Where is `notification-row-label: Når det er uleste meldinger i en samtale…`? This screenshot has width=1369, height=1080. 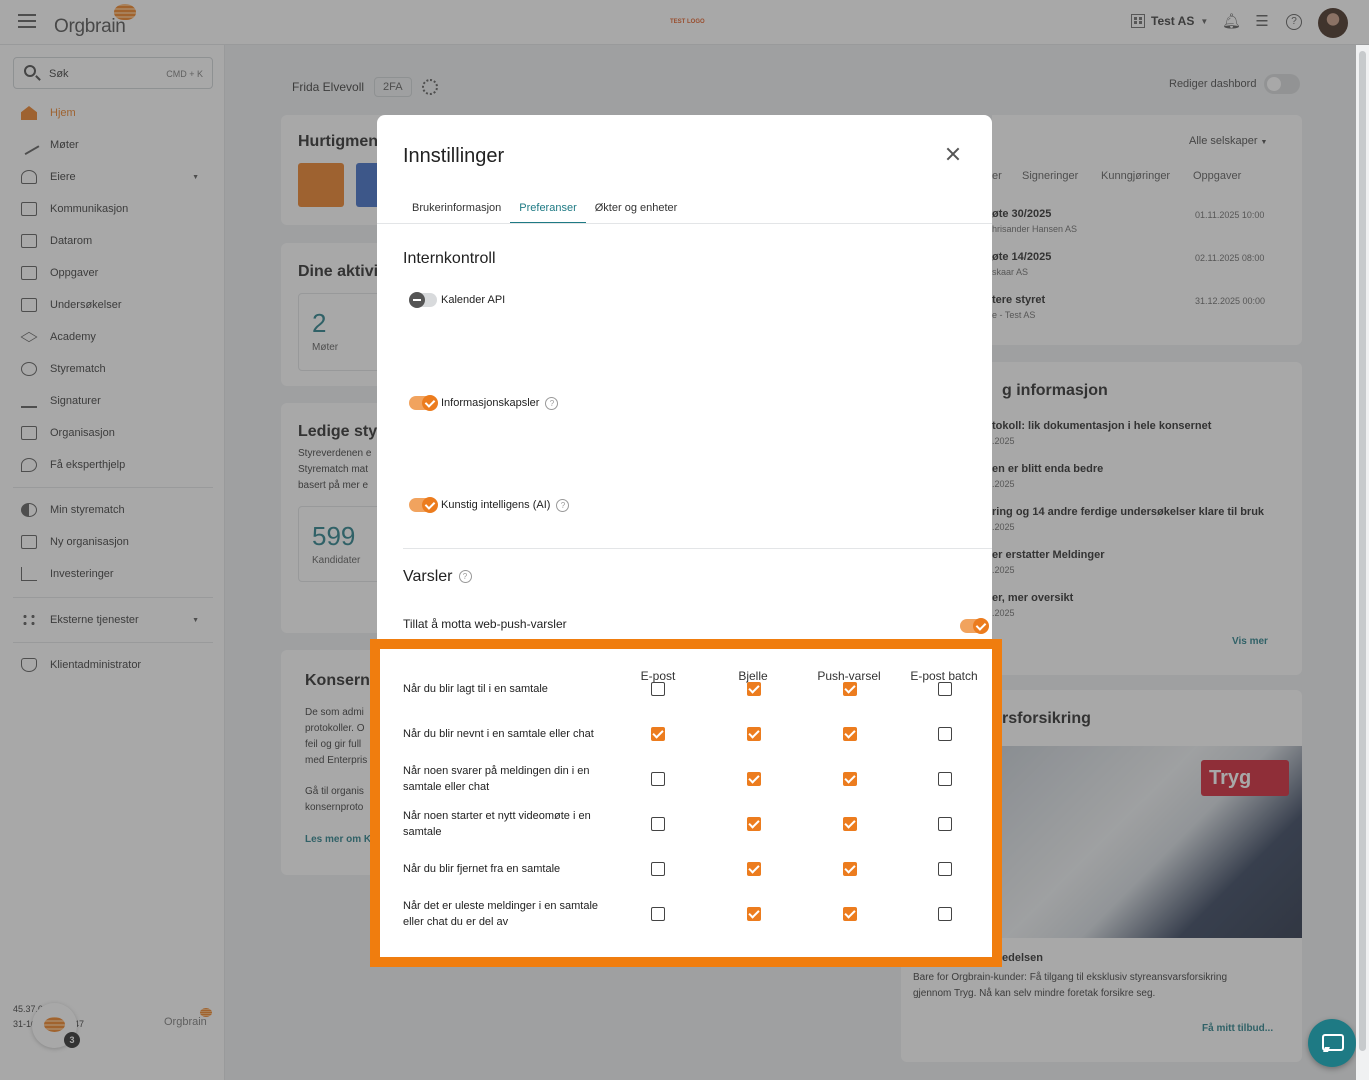
notification-row-label: Når det er uleste meldinger i en samtale… is located at coordinates (501, 914).